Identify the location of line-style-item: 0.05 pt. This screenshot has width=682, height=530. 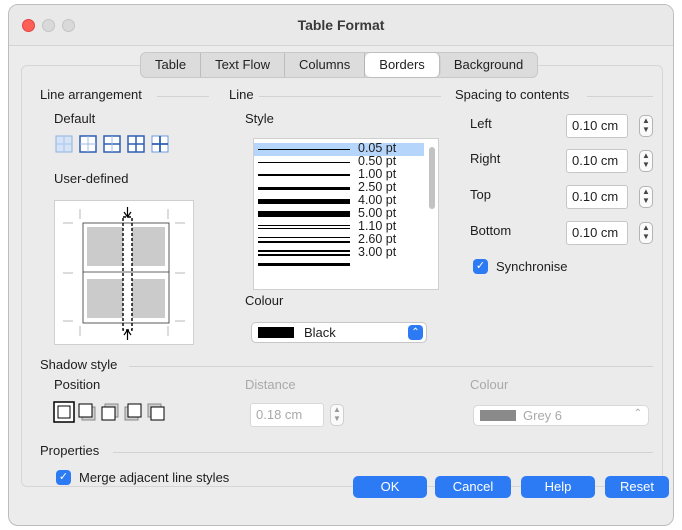
(339, 148).